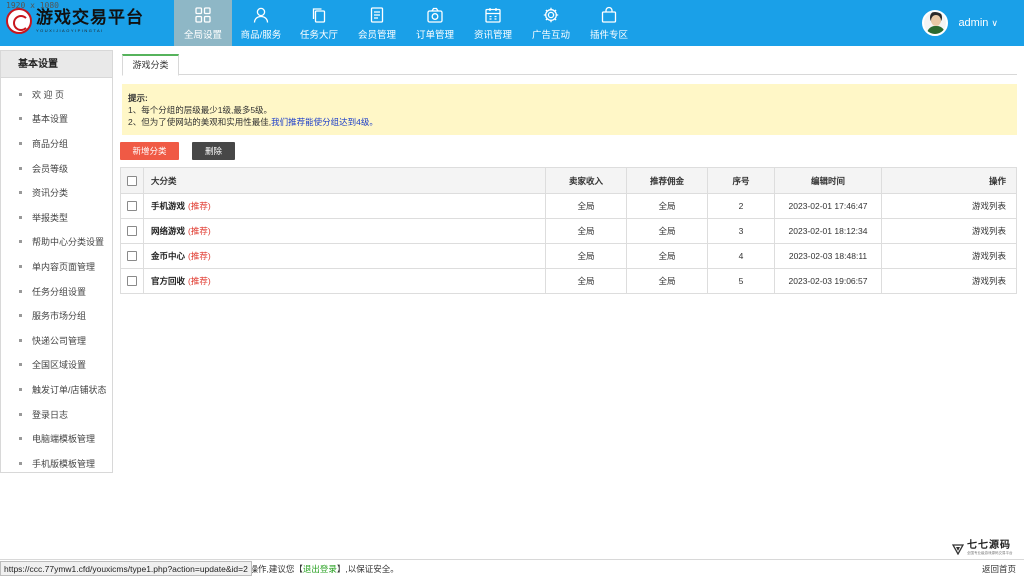  What do you see at coordinates (168, 206) in the screenshot?
I see `category-name: 手机游戏` at bounding box center [168, 206].